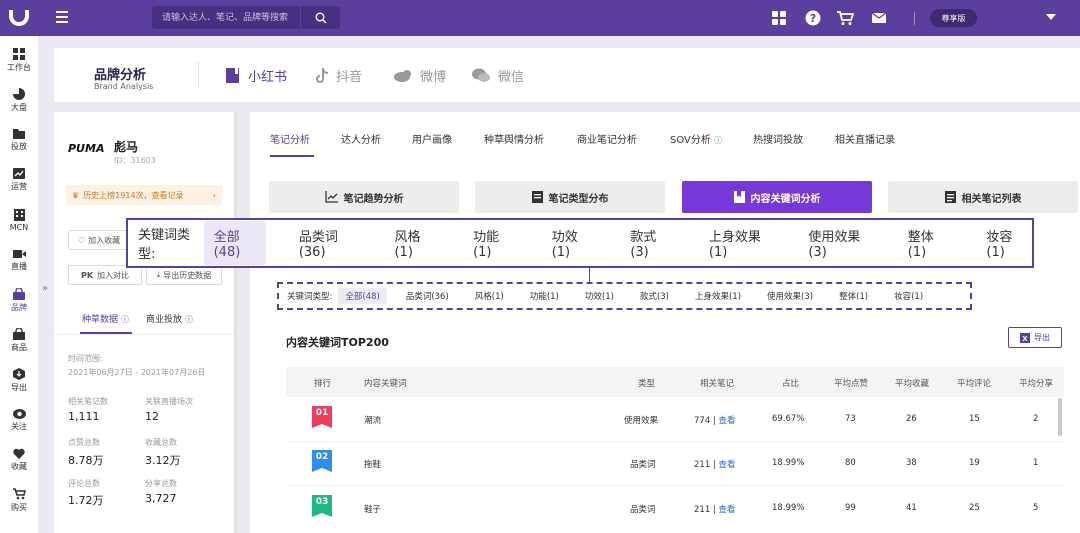  I want to click on stat-value: 12, so click(152, 416).